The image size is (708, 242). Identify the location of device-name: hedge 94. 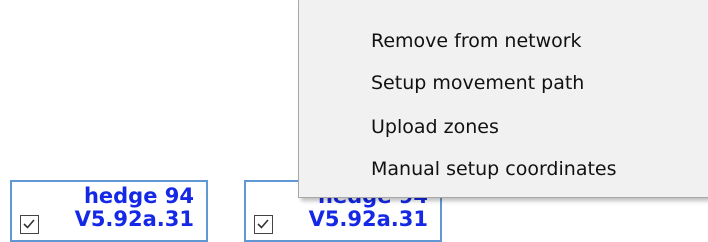
(138, 196).